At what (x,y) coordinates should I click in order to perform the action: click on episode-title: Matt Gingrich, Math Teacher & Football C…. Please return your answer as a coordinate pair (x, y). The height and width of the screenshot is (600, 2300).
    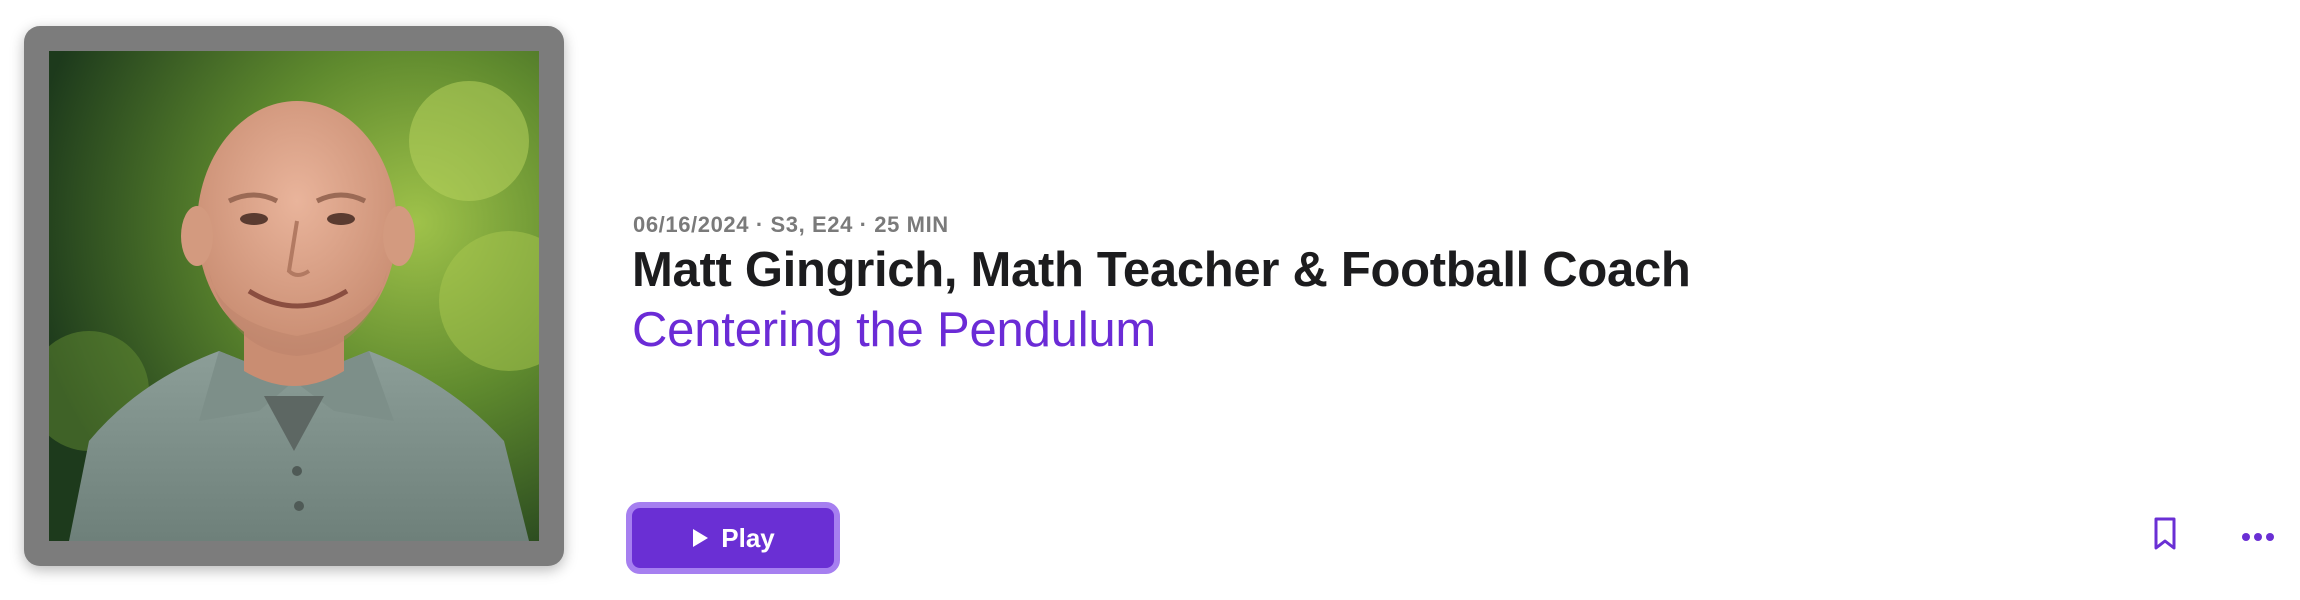
    Looking at the image, I should click on (1161, 270).